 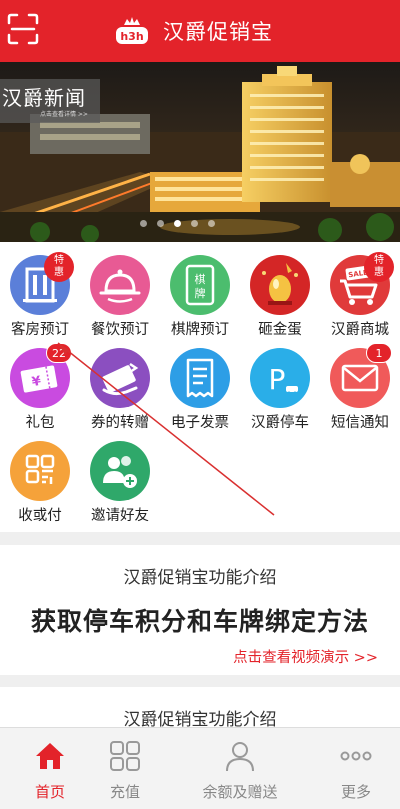 I want to click on parking-letter: P, so click(x=277, y=379).